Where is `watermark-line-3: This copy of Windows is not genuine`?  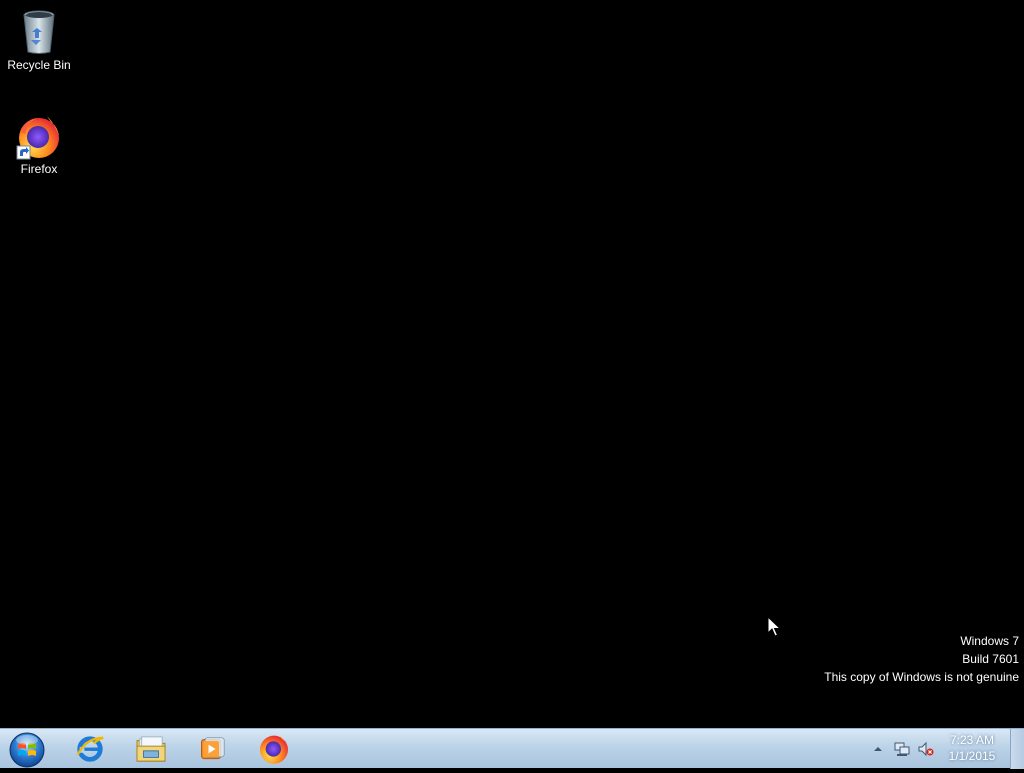
watermark-line-3: This copy of Windows is not genuine is located at coordinates (921, 677).